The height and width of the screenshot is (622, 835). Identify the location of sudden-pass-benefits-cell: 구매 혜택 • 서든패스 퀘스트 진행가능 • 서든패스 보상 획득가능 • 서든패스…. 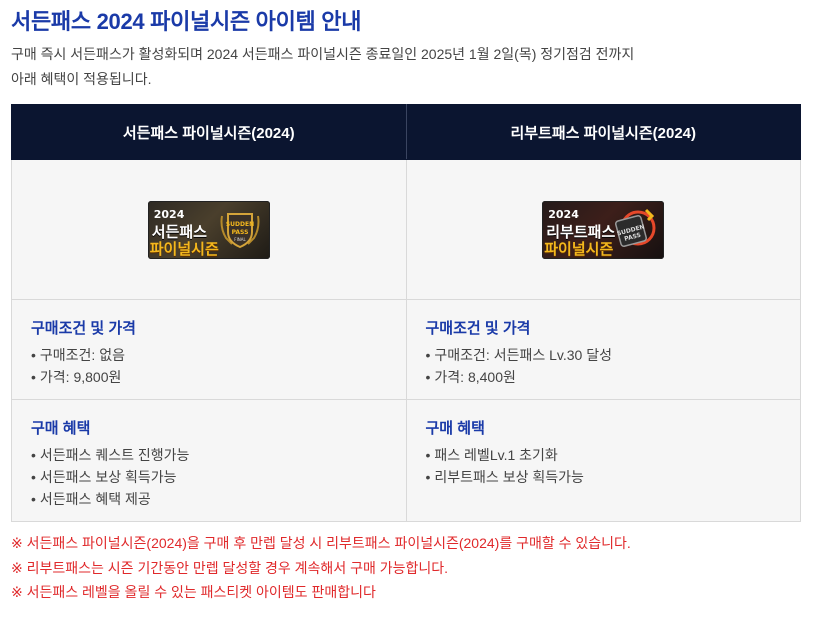
(209, 460).